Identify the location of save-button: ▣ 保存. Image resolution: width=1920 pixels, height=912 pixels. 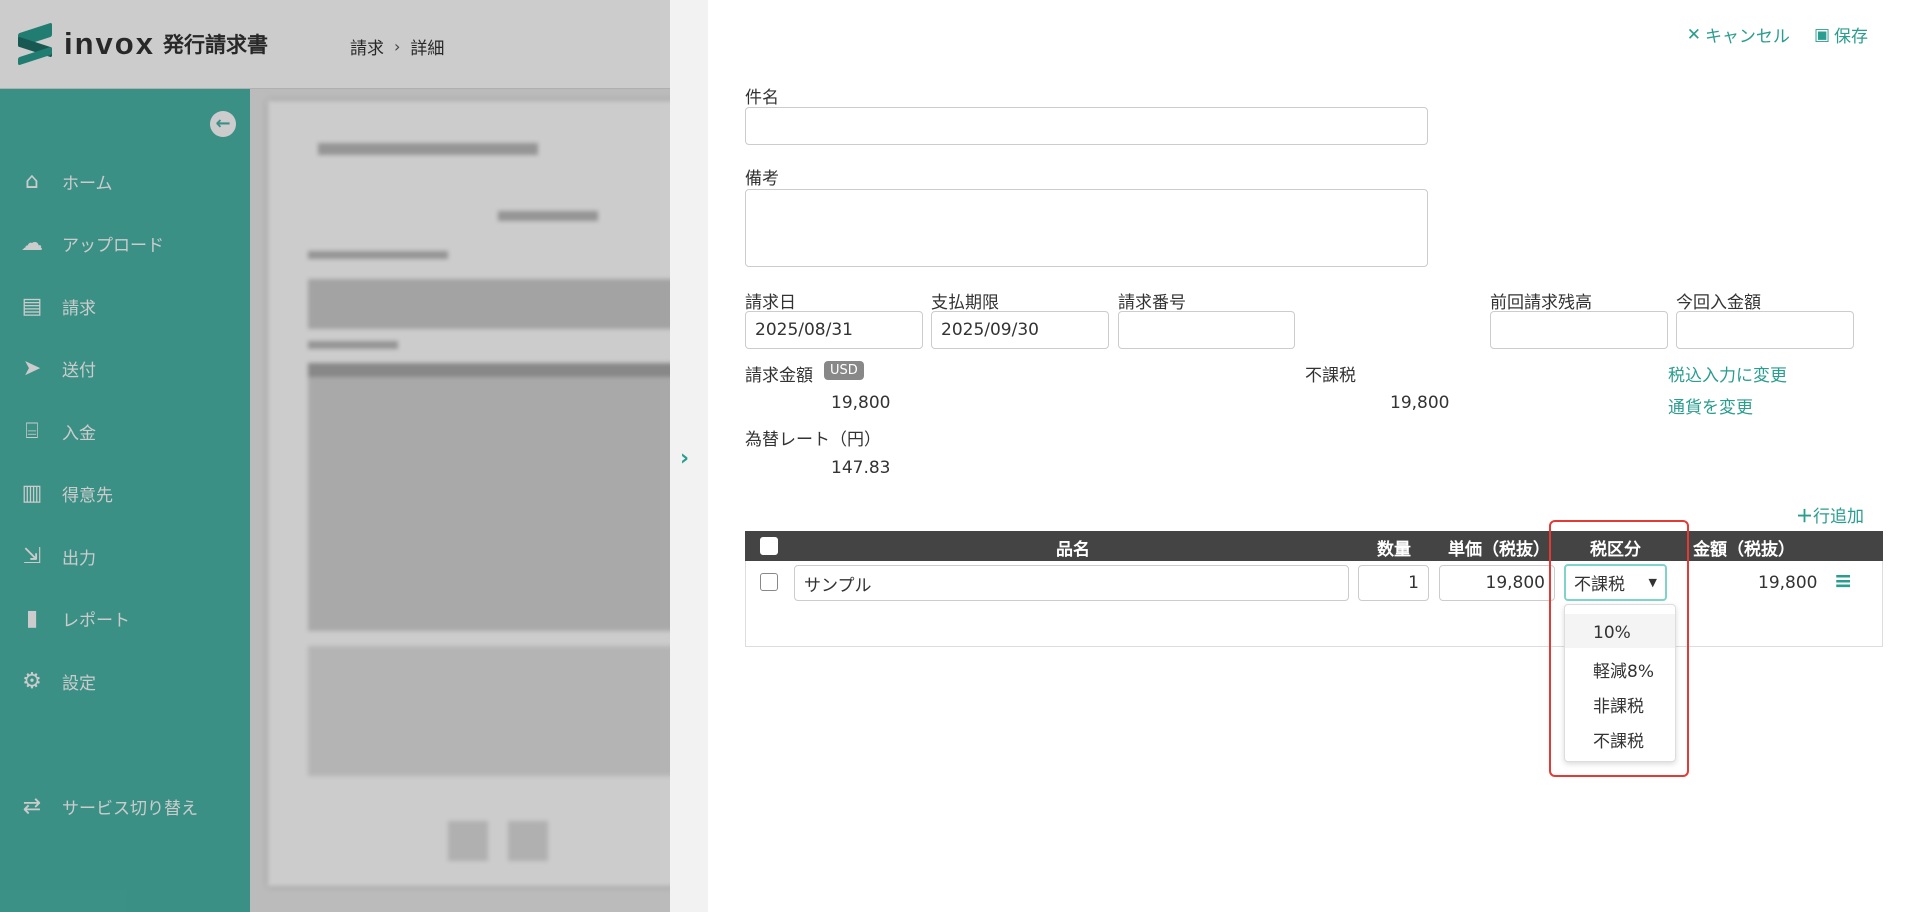
(1840, 35).